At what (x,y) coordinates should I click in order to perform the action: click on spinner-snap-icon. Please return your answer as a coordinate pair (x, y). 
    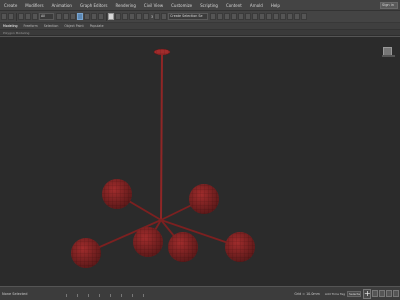
    Looking at the image, I should click on (164, 16).